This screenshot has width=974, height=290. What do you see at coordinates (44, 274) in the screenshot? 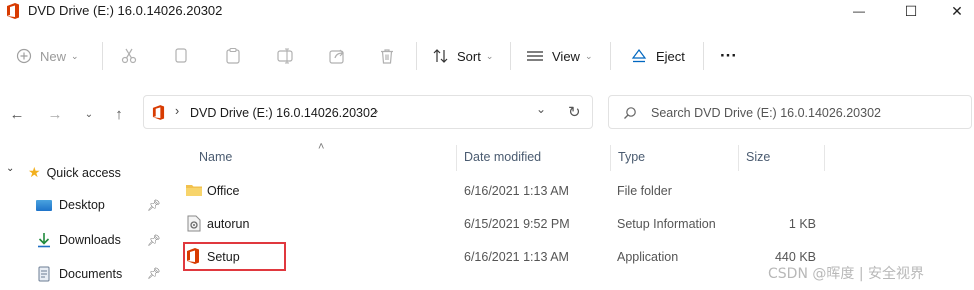
I see `documents-icon` at bounding box center [44, 274].